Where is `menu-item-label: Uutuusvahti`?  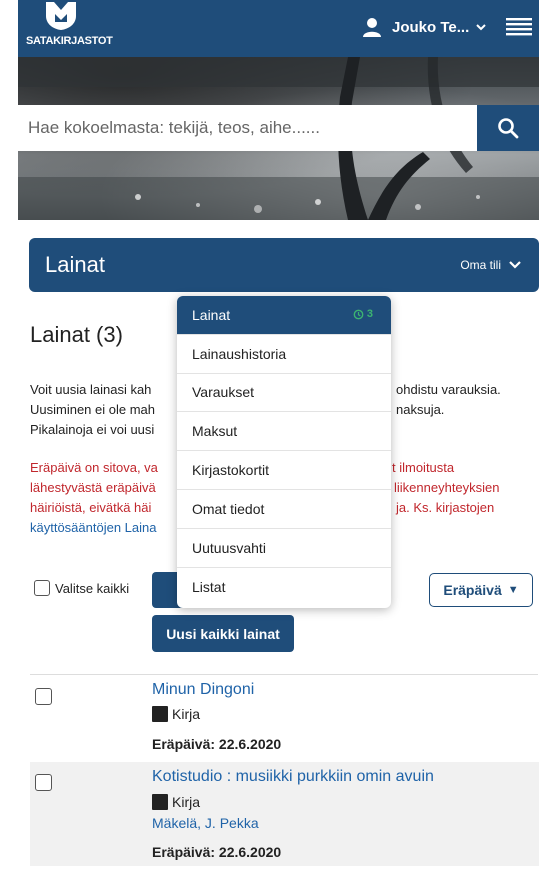 menu-item-label: Uutuusvahti is located at coordinates (229, 547).